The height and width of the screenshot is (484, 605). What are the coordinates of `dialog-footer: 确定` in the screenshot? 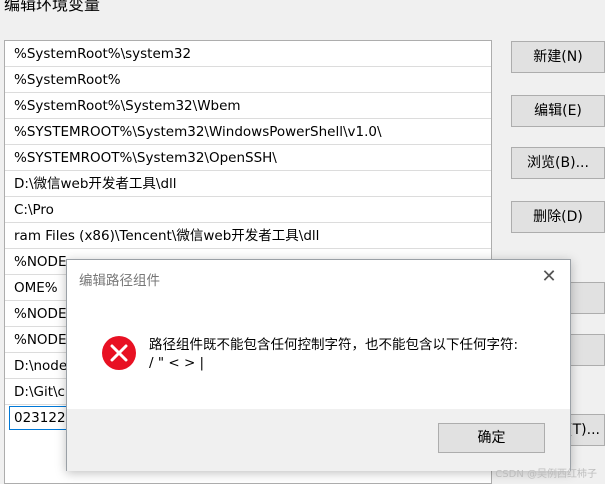 It's located at (318, 440).